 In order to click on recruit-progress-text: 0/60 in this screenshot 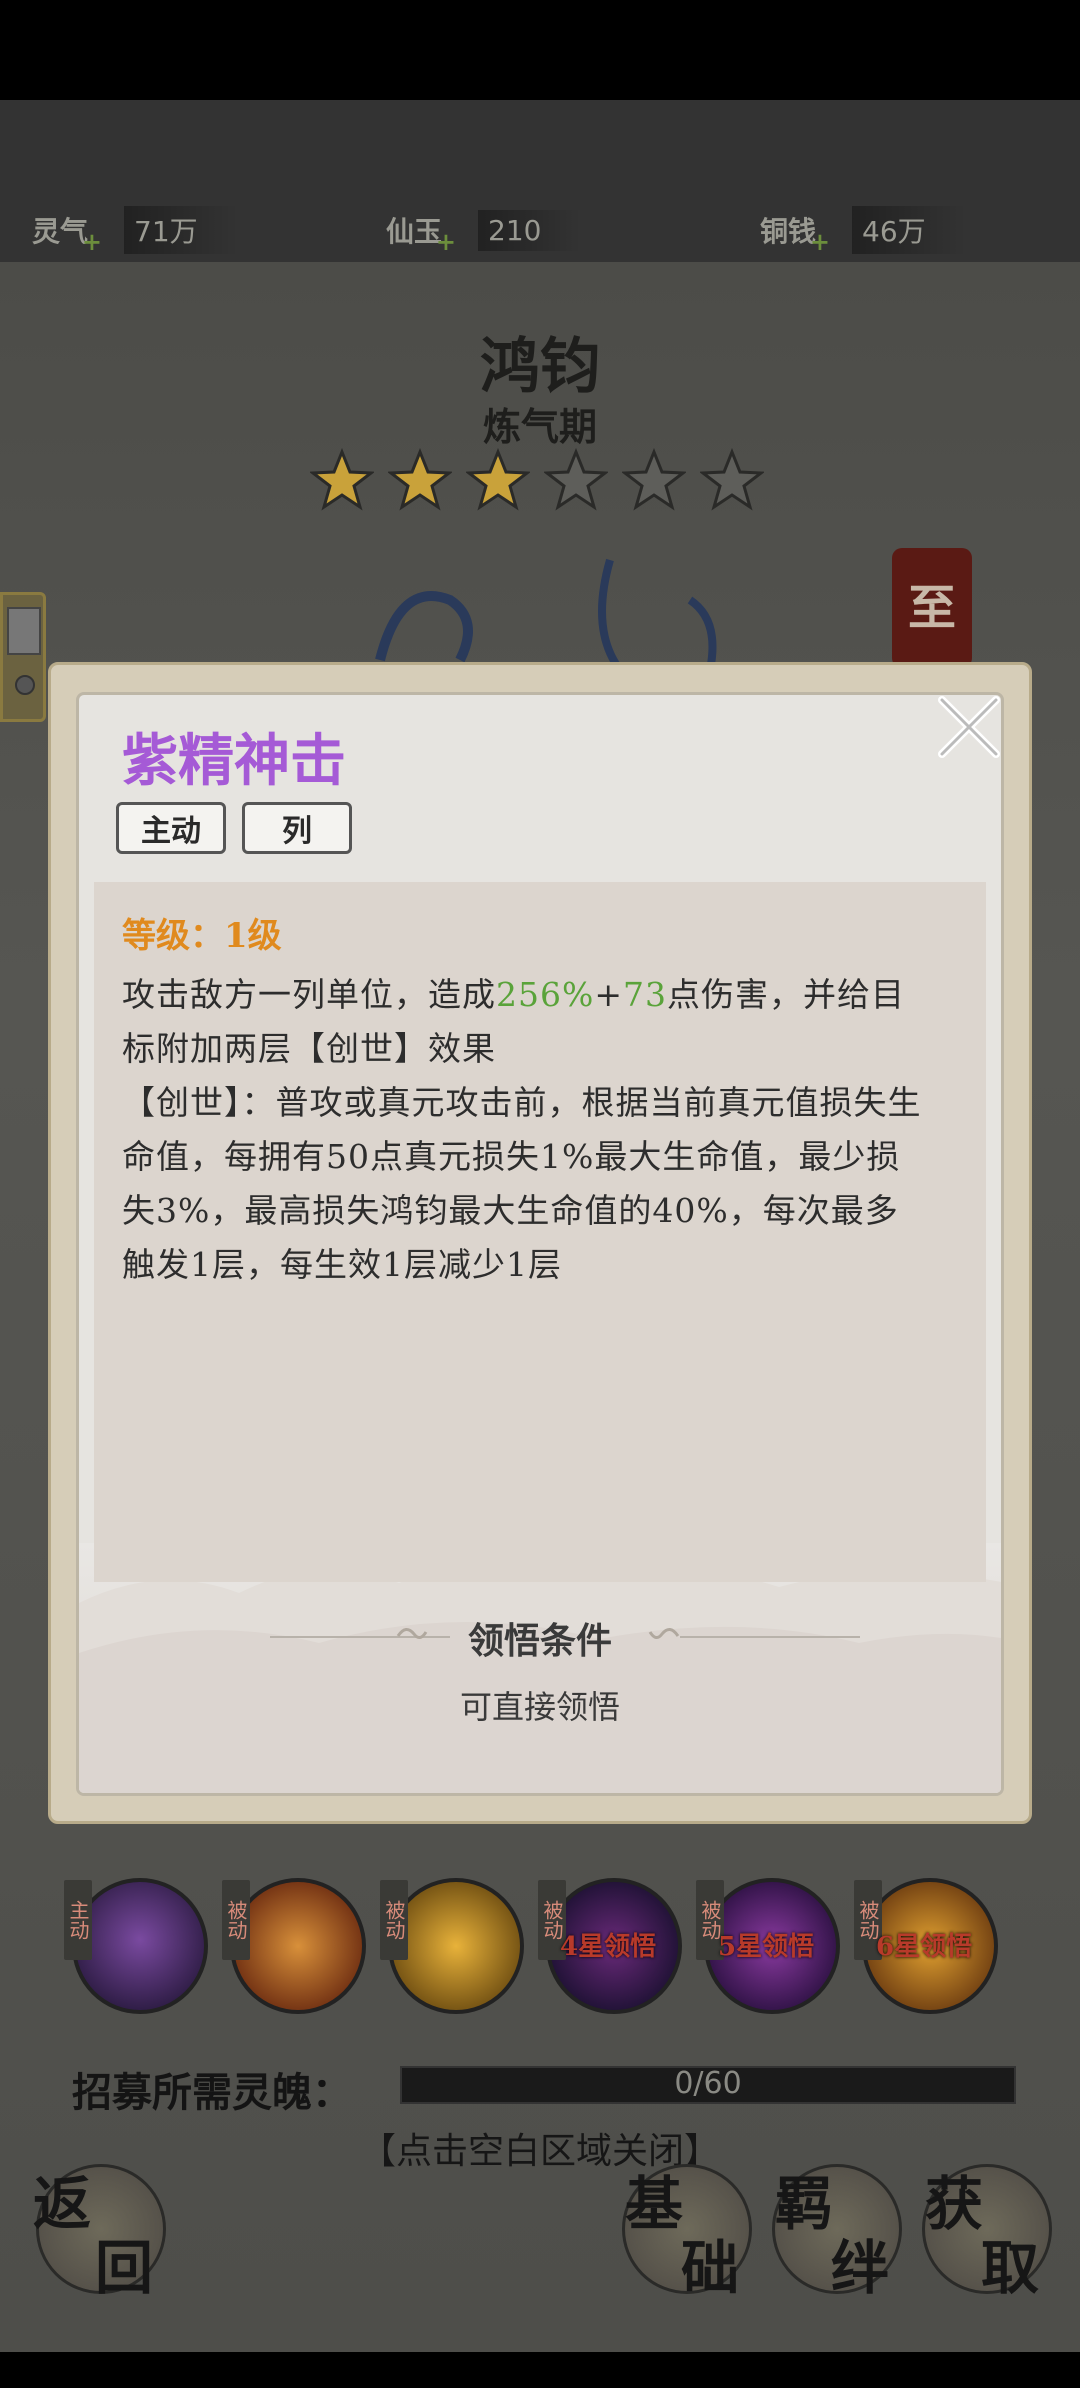, I will do `click(708, 2083)`.